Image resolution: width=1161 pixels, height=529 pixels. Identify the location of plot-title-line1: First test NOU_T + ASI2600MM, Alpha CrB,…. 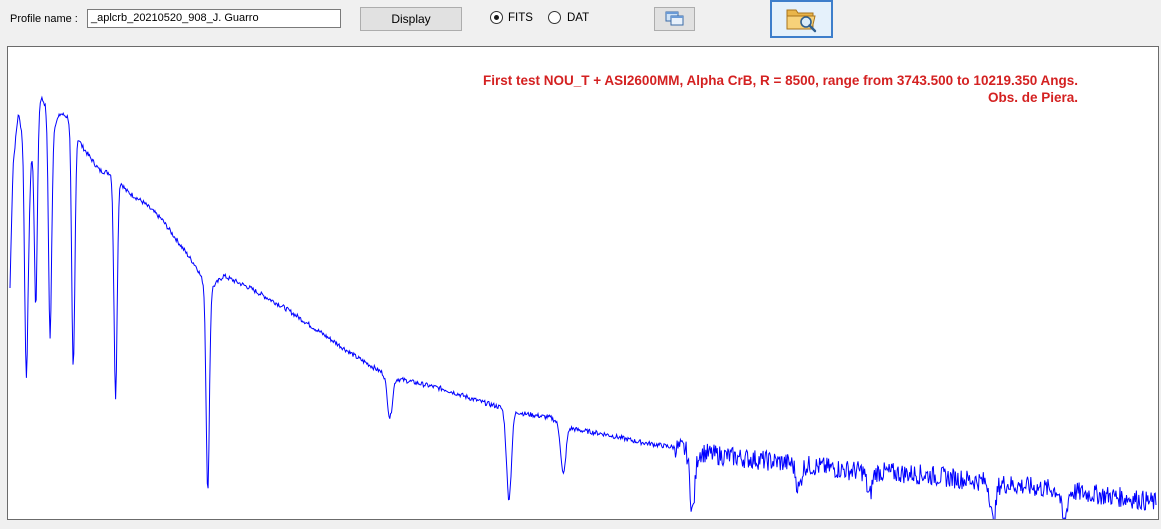
(780, 80).